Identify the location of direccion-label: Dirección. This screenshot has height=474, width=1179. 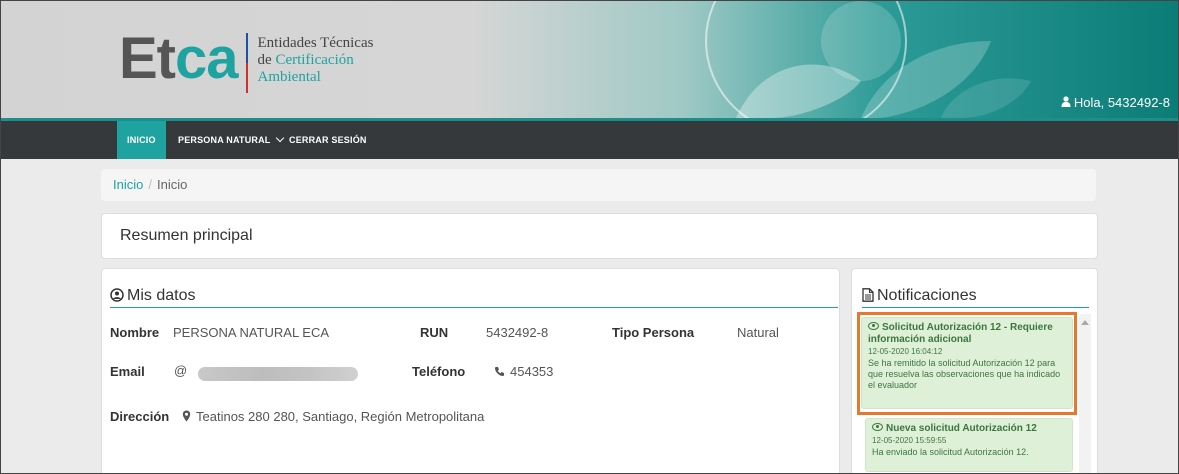
(140, 416).